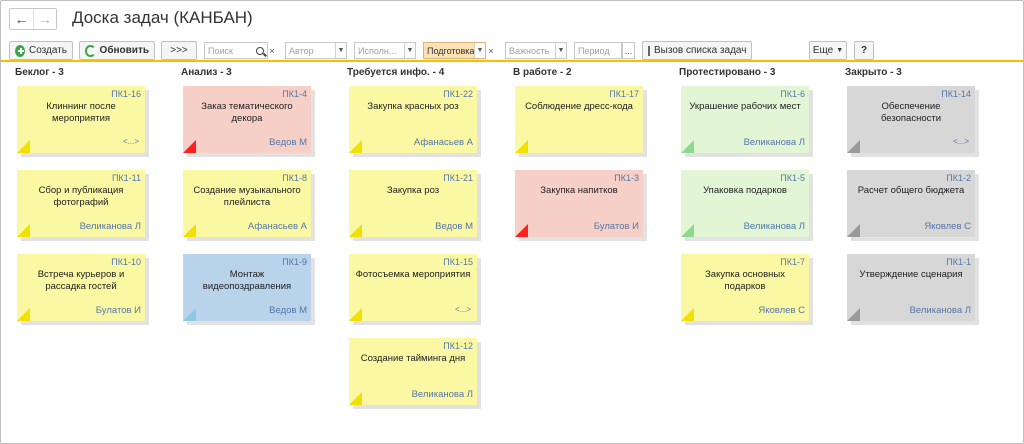  What do you see at coordinates (247, 119) in the screenshot?
I see `task-card: ПК1-4 Заказ тематического декора Ведов М` at bounding box center [247, 119].